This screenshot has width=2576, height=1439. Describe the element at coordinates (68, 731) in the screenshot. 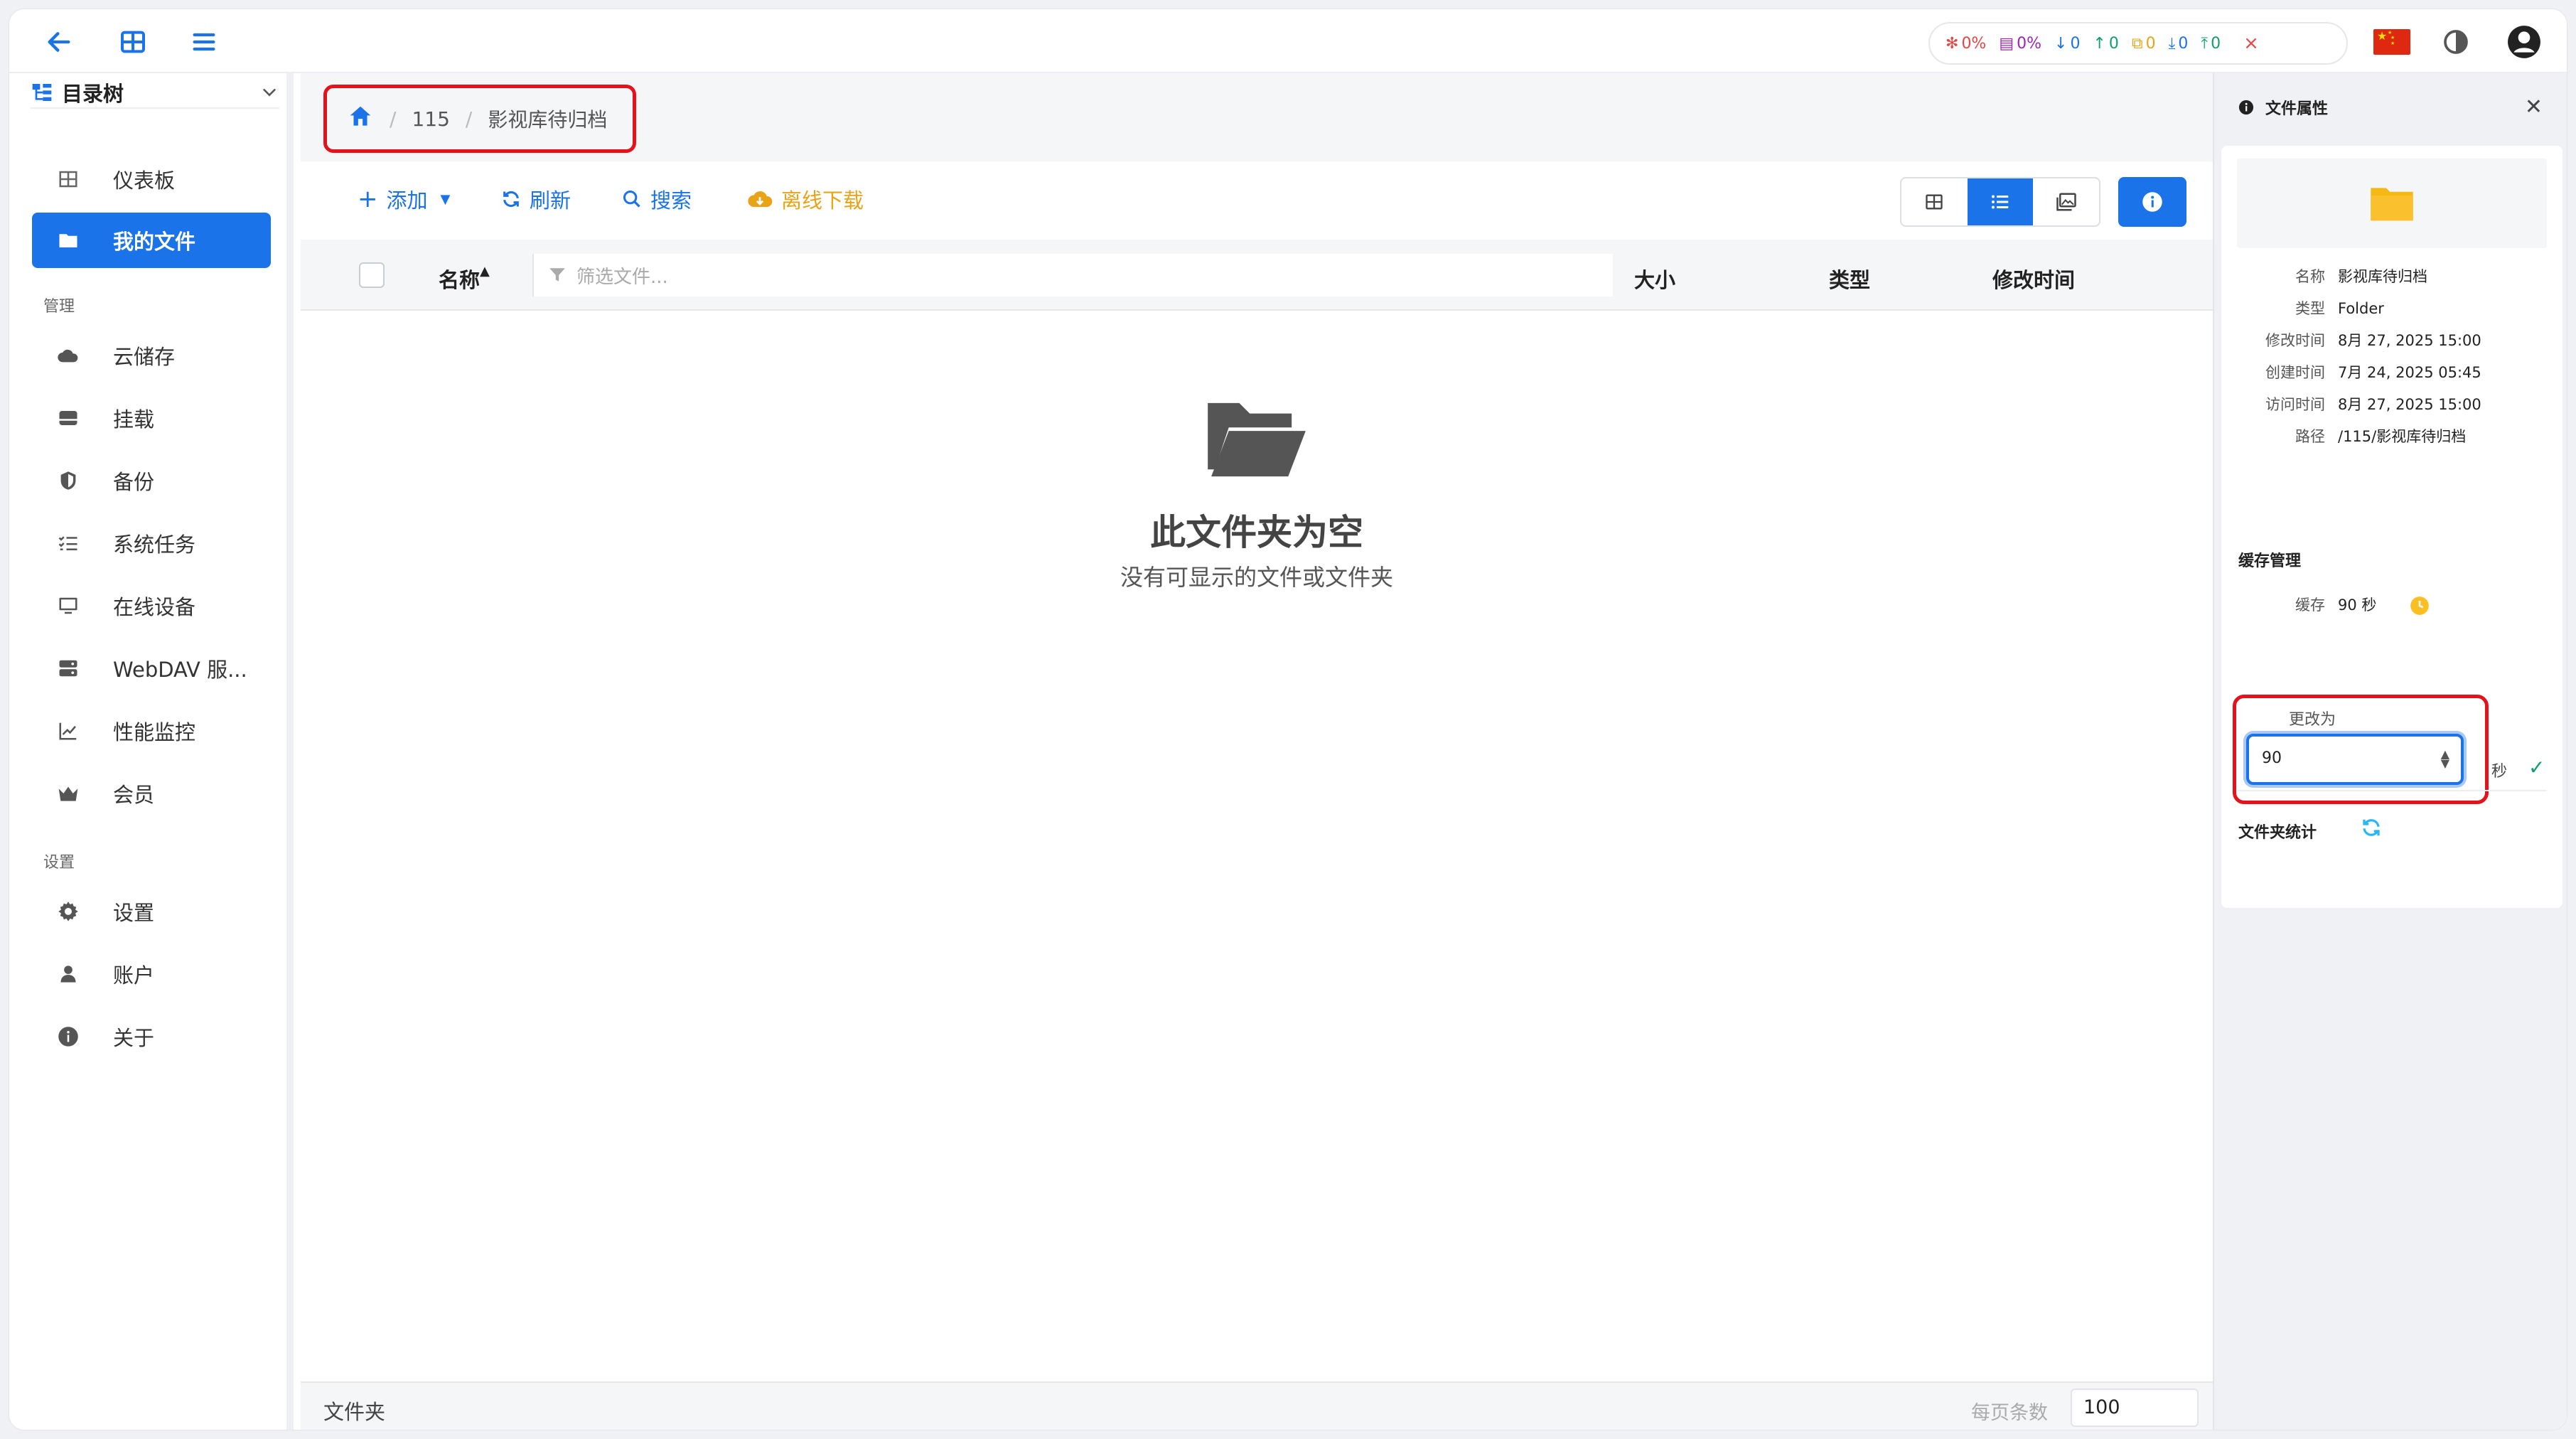

I see `chart-icon` at that location.